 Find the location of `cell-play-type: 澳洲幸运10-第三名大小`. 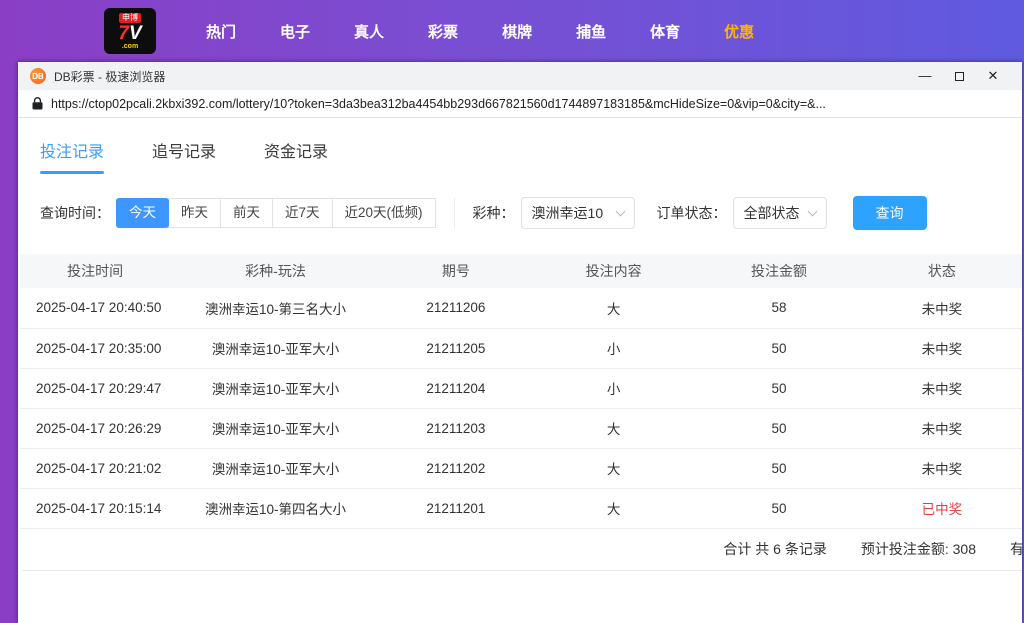

cell-play-type: 澳洲幸运10-第三名大小 is located at coordinates (275, 308).